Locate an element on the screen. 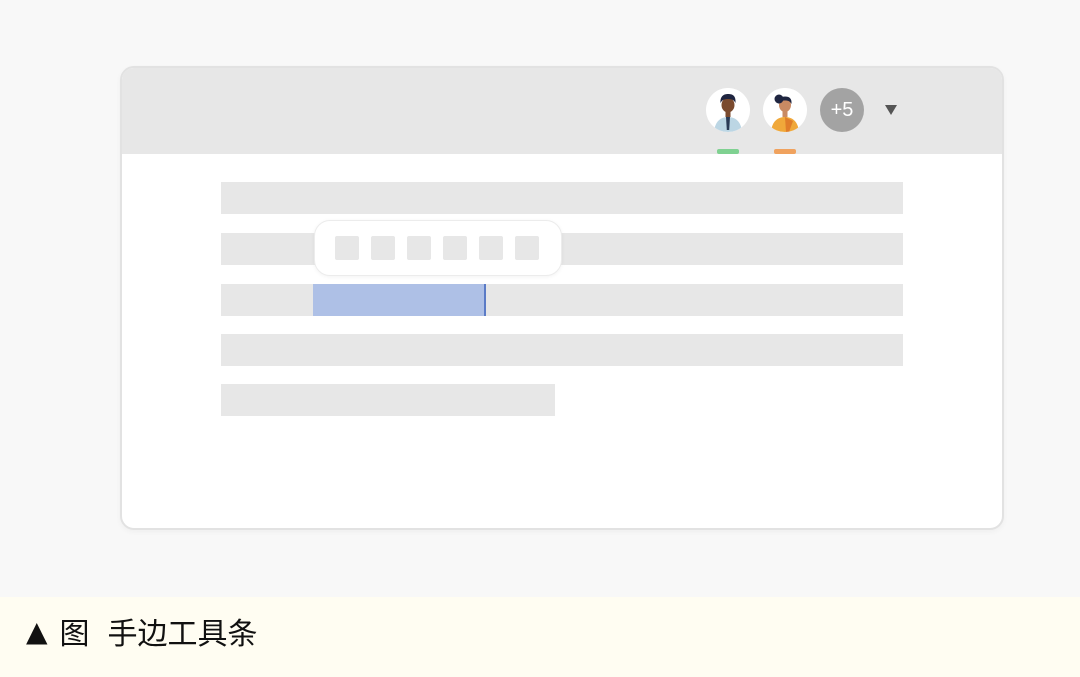 The width and height of the screenshot is (1080, 677). chevron-down-icon is located at coordinates (891, 110).